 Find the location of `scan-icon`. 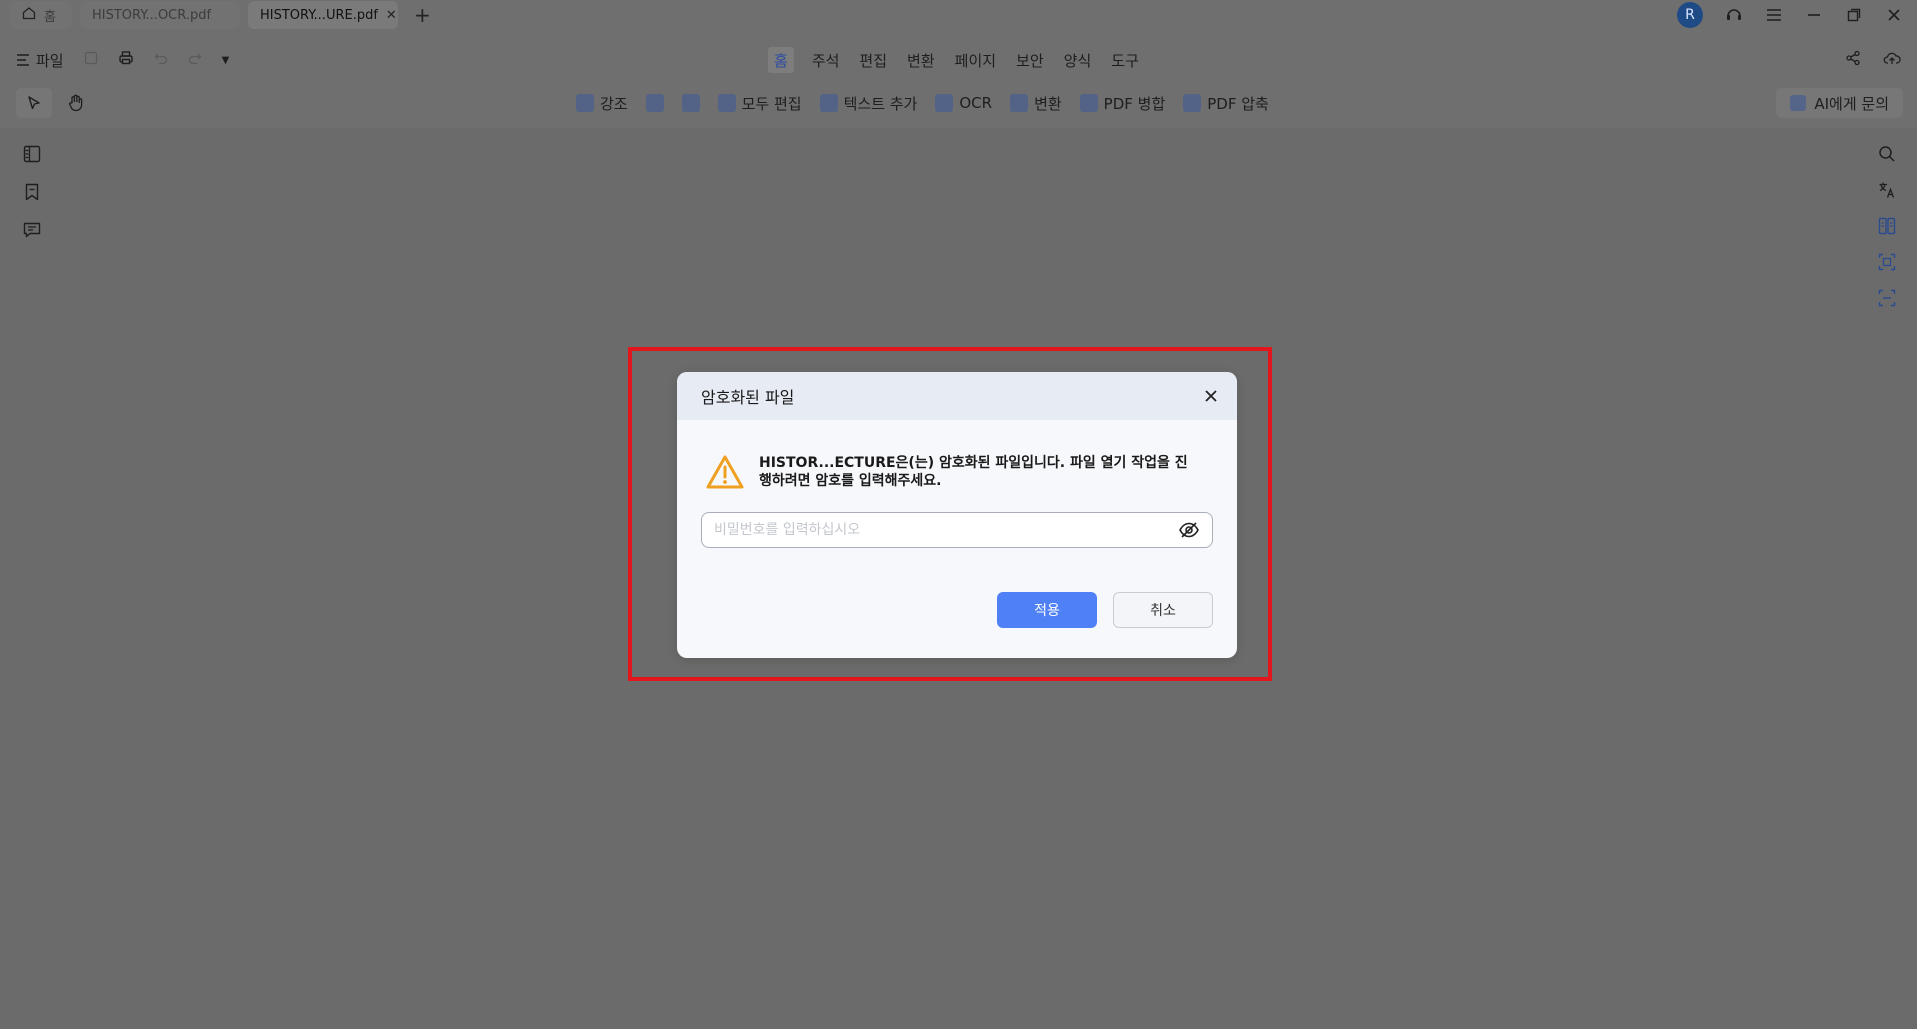

scan-icon is located at coordinates (1887, 298).